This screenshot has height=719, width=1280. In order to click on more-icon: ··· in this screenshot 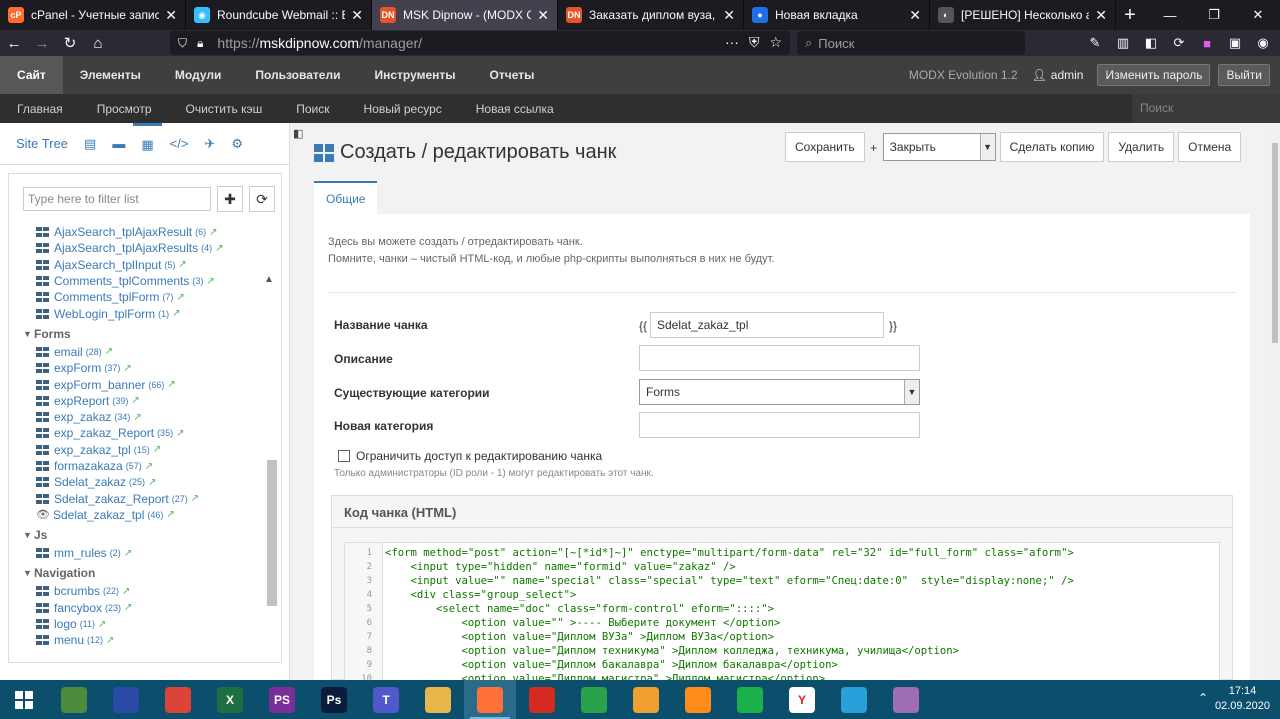, I will do `click(732, 42)`.